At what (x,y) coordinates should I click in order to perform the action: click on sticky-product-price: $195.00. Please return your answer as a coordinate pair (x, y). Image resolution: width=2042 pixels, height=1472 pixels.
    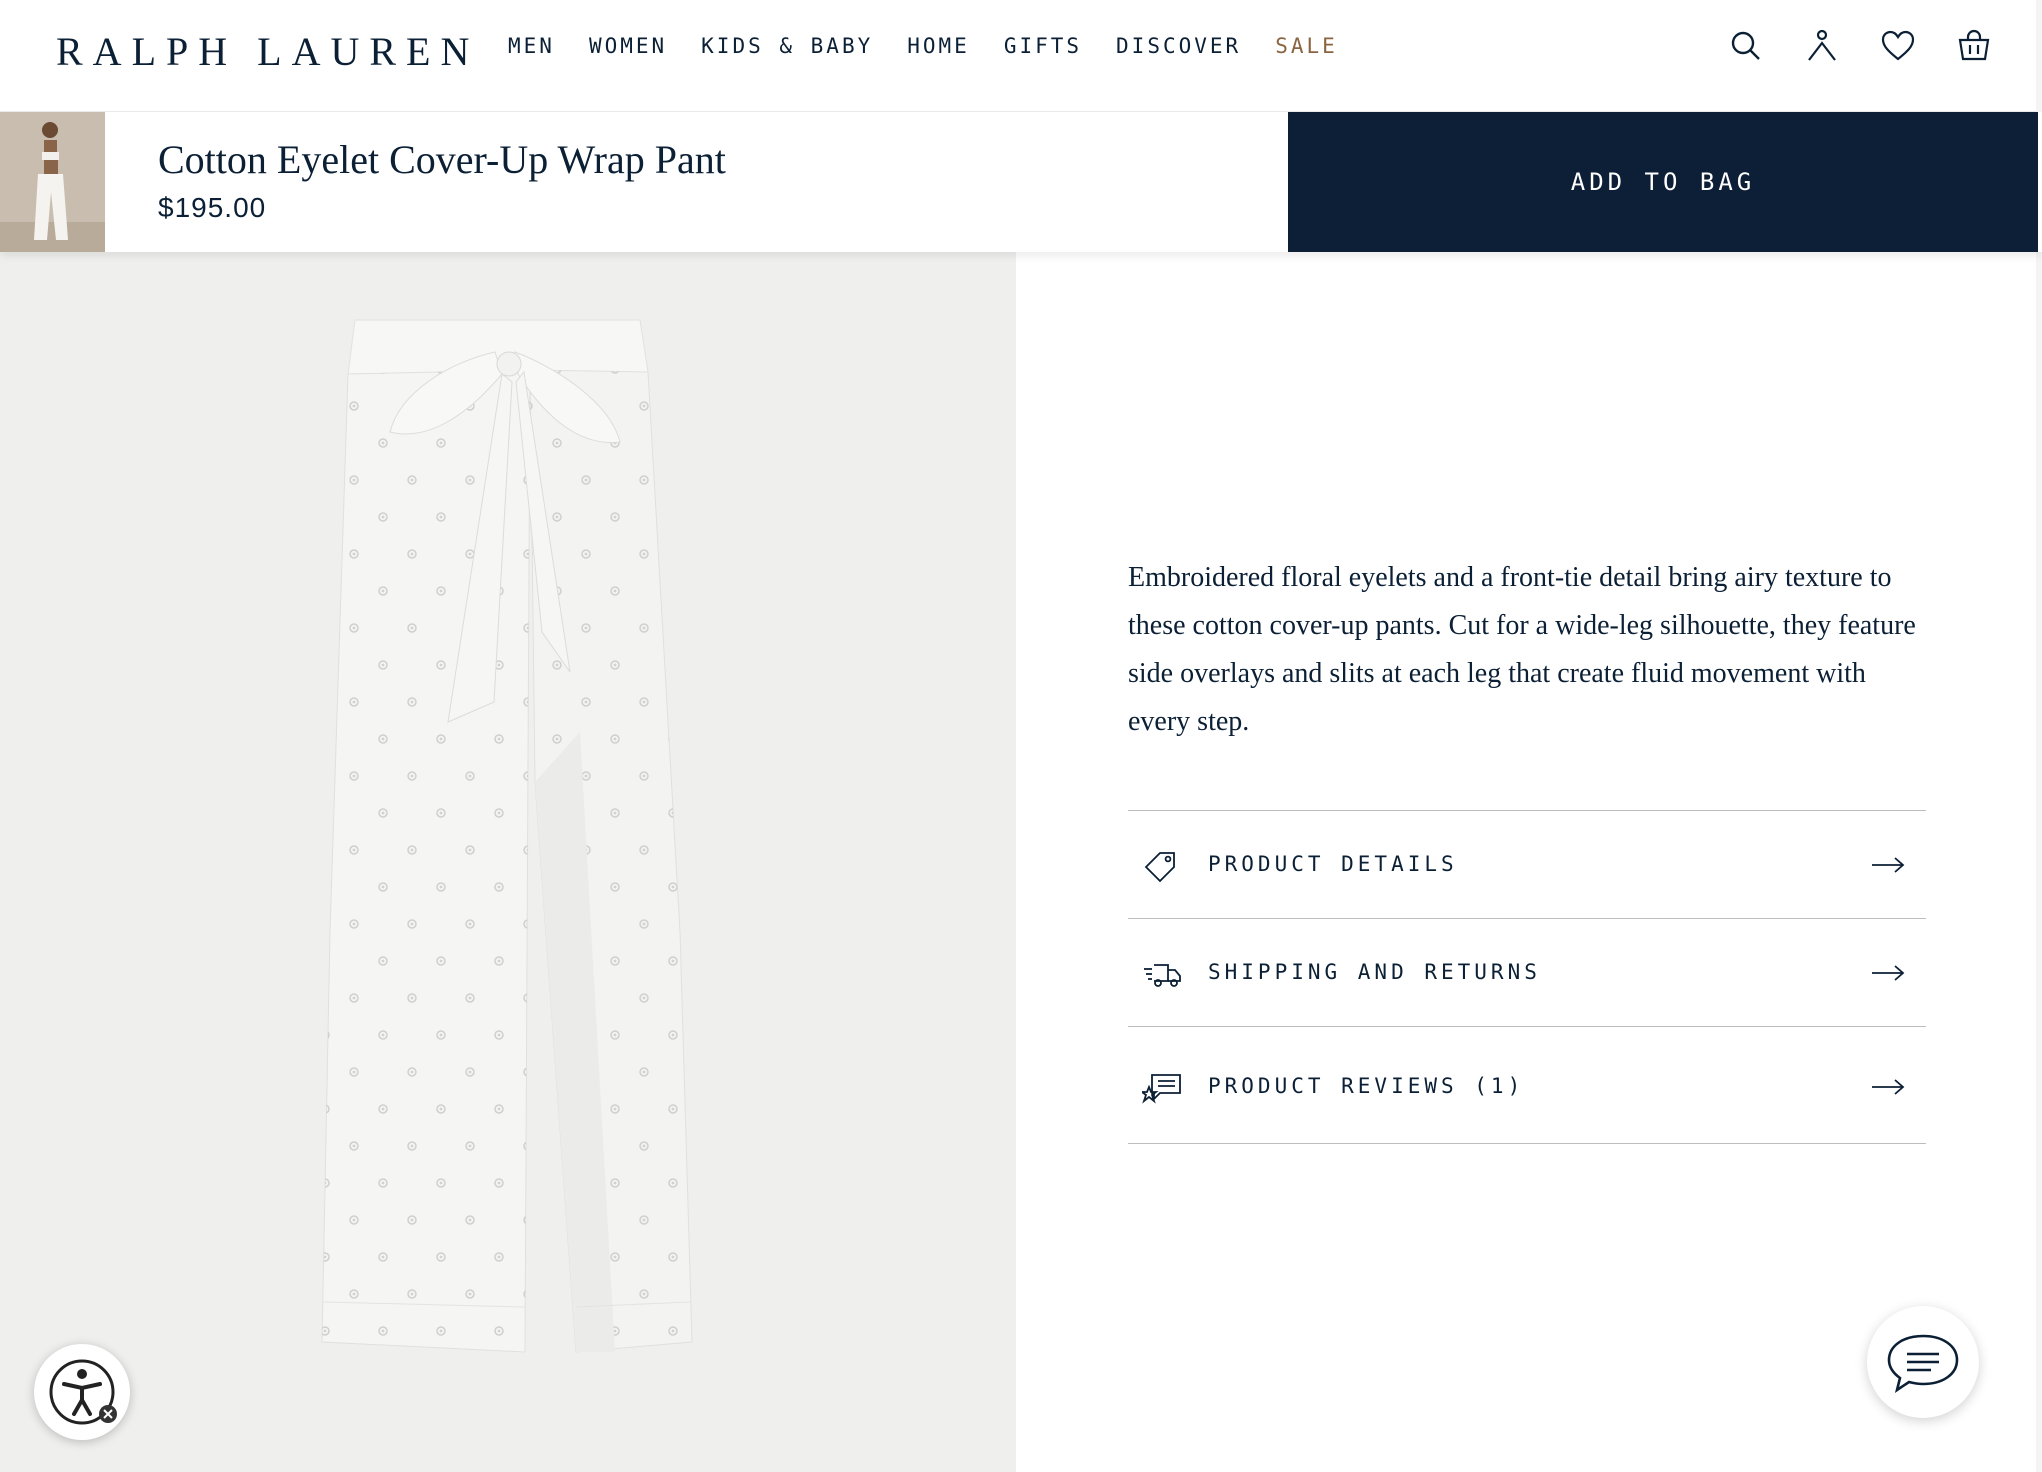
    Looking at the image, I should click on (212, 207).